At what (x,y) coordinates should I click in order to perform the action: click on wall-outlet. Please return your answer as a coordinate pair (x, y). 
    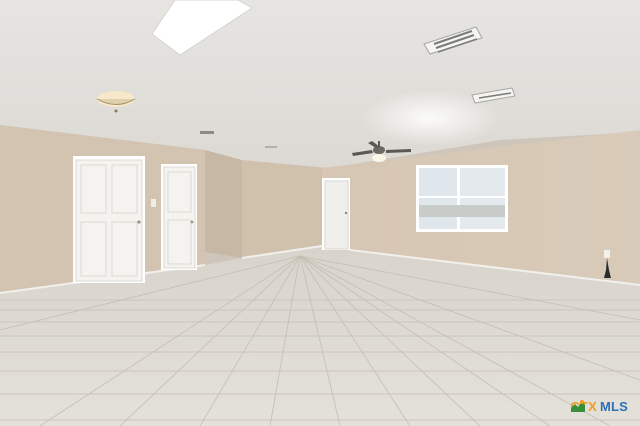
    Looking at the image, I should click on (607, 254).